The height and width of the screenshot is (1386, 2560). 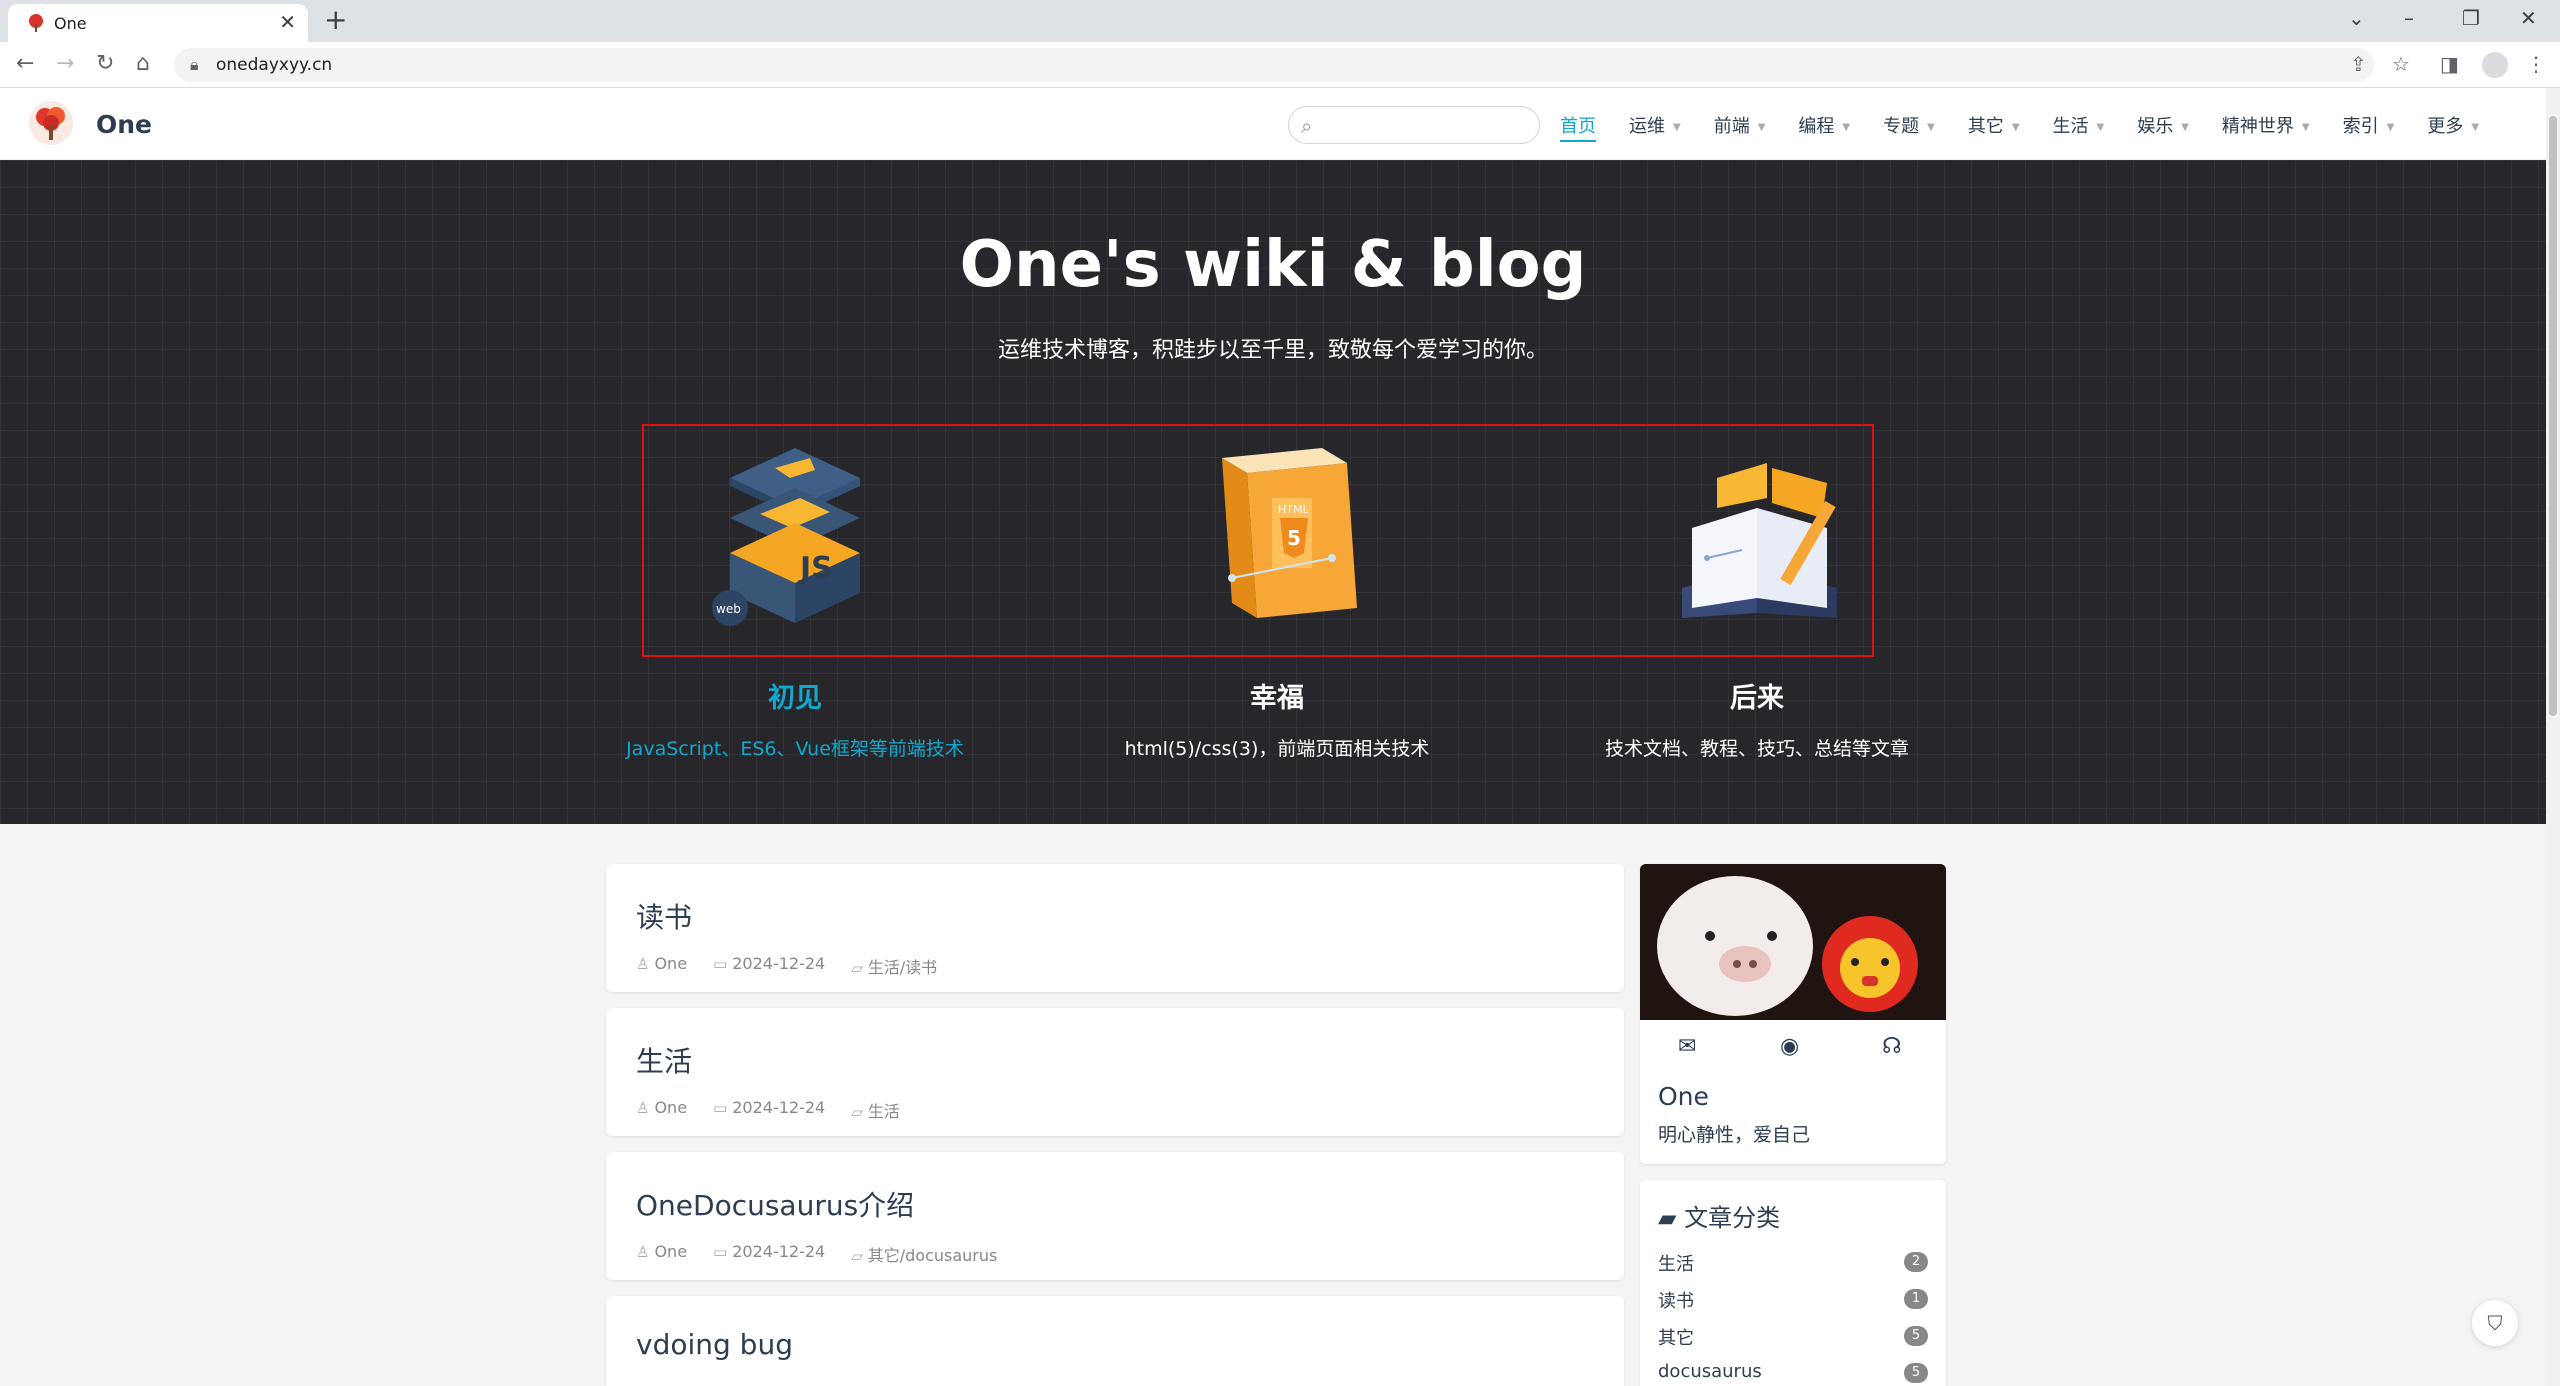 What do you see at coordinates (2553, 737) in the screenshot?
I see `page-scrollbar` at bounding box center [2553, 737].